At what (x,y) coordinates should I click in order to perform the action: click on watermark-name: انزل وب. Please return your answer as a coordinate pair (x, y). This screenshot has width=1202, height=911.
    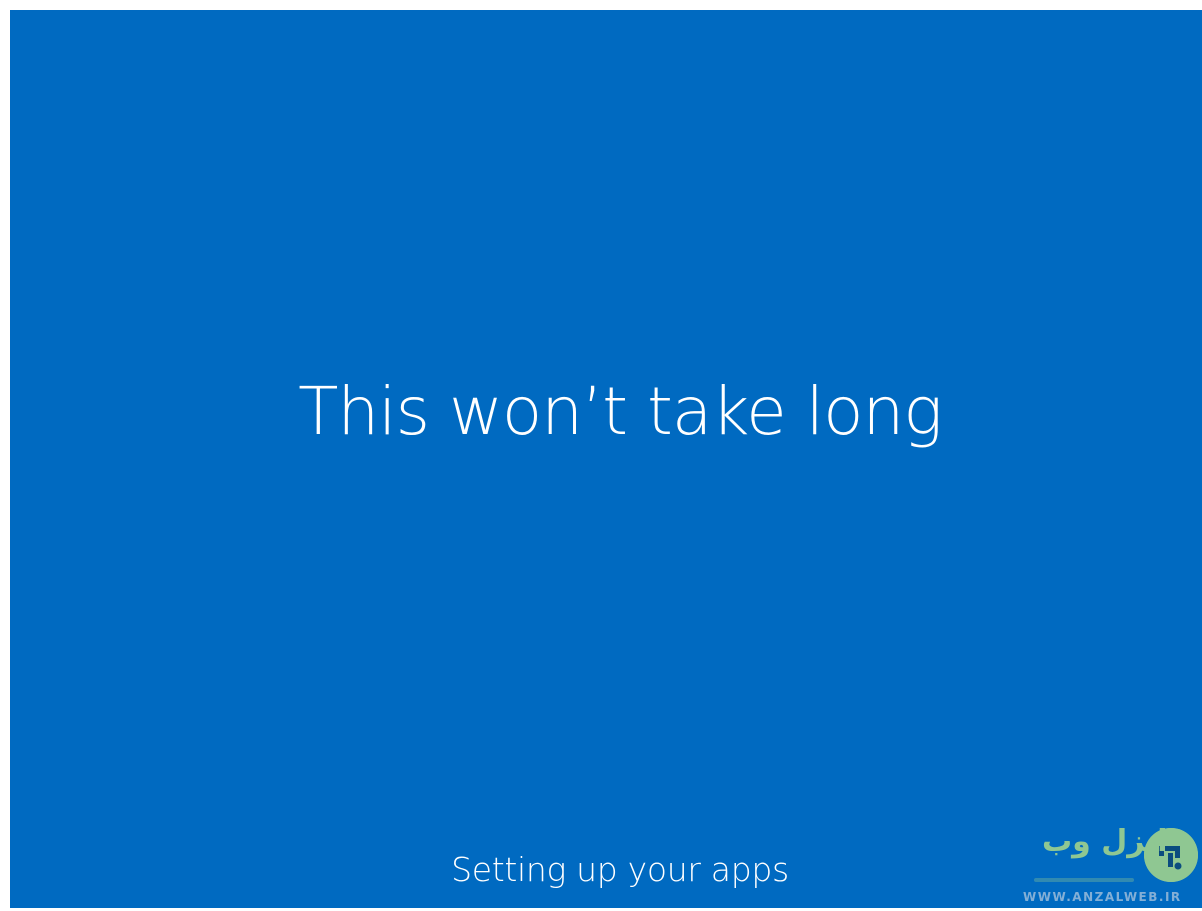
    Looking at the image, I should click on (1105, 841).